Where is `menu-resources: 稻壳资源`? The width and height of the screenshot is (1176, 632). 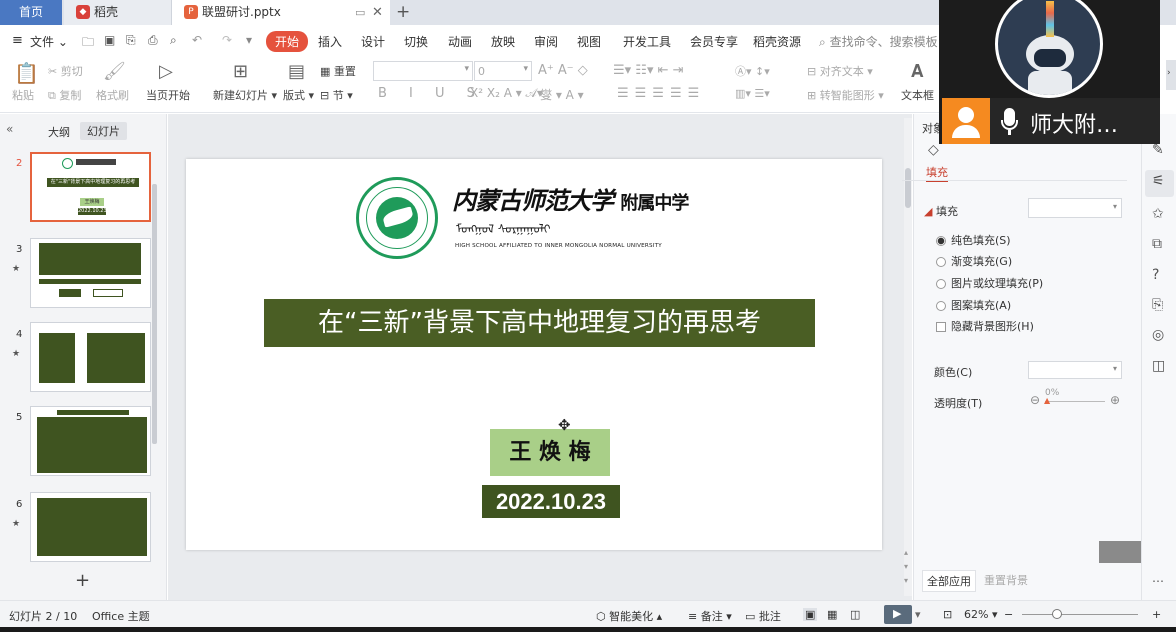
menu-resources: 稻壳资源 is located at coordinates (777, 41).